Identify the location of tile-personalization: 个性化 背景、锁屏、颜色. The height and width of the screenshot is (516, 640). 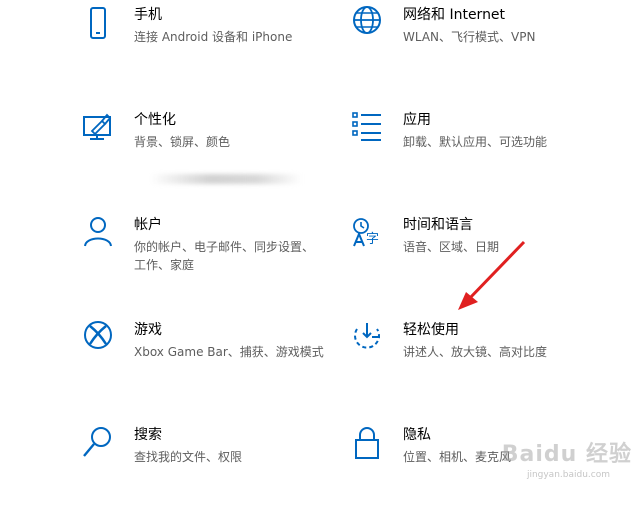
(207, 156).